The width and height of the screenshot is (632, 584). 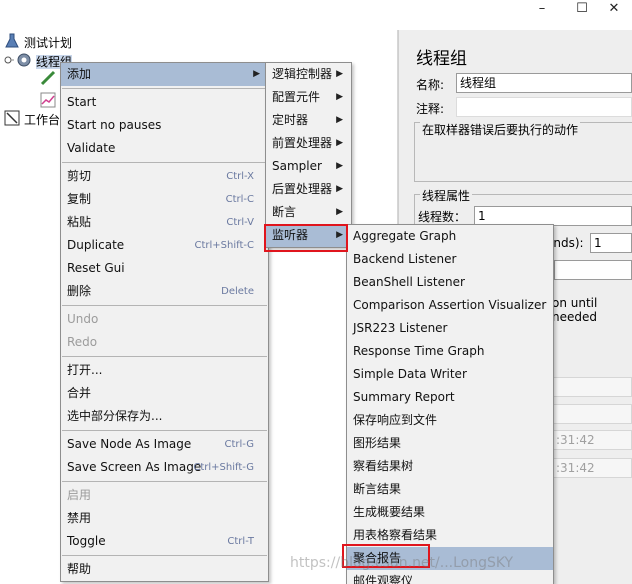 What do you see at coordinates (164, 148) in the screenshot?
I see `context-menu-item: Validate` at bounding box center [164, 148].